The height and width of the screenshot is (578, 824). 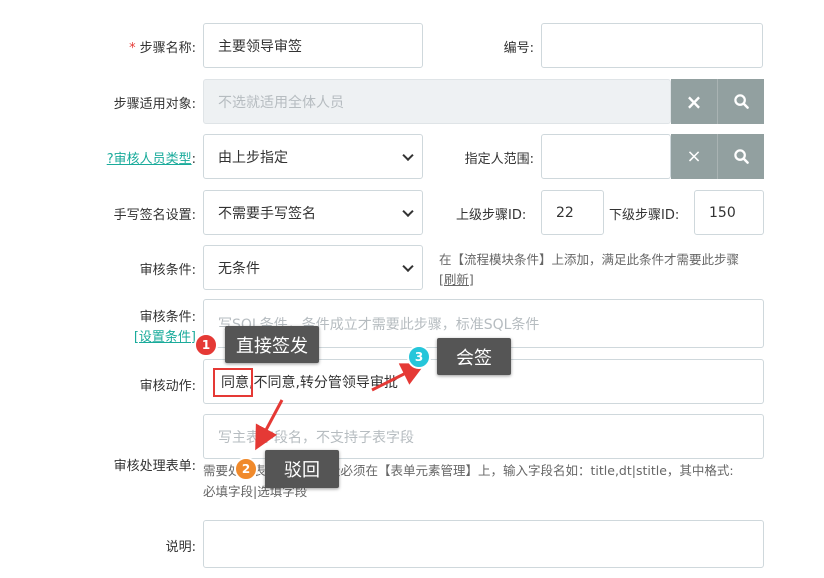 I want to click on approver-type-label: ?审核人员类型:, so click(x=151, y=159).